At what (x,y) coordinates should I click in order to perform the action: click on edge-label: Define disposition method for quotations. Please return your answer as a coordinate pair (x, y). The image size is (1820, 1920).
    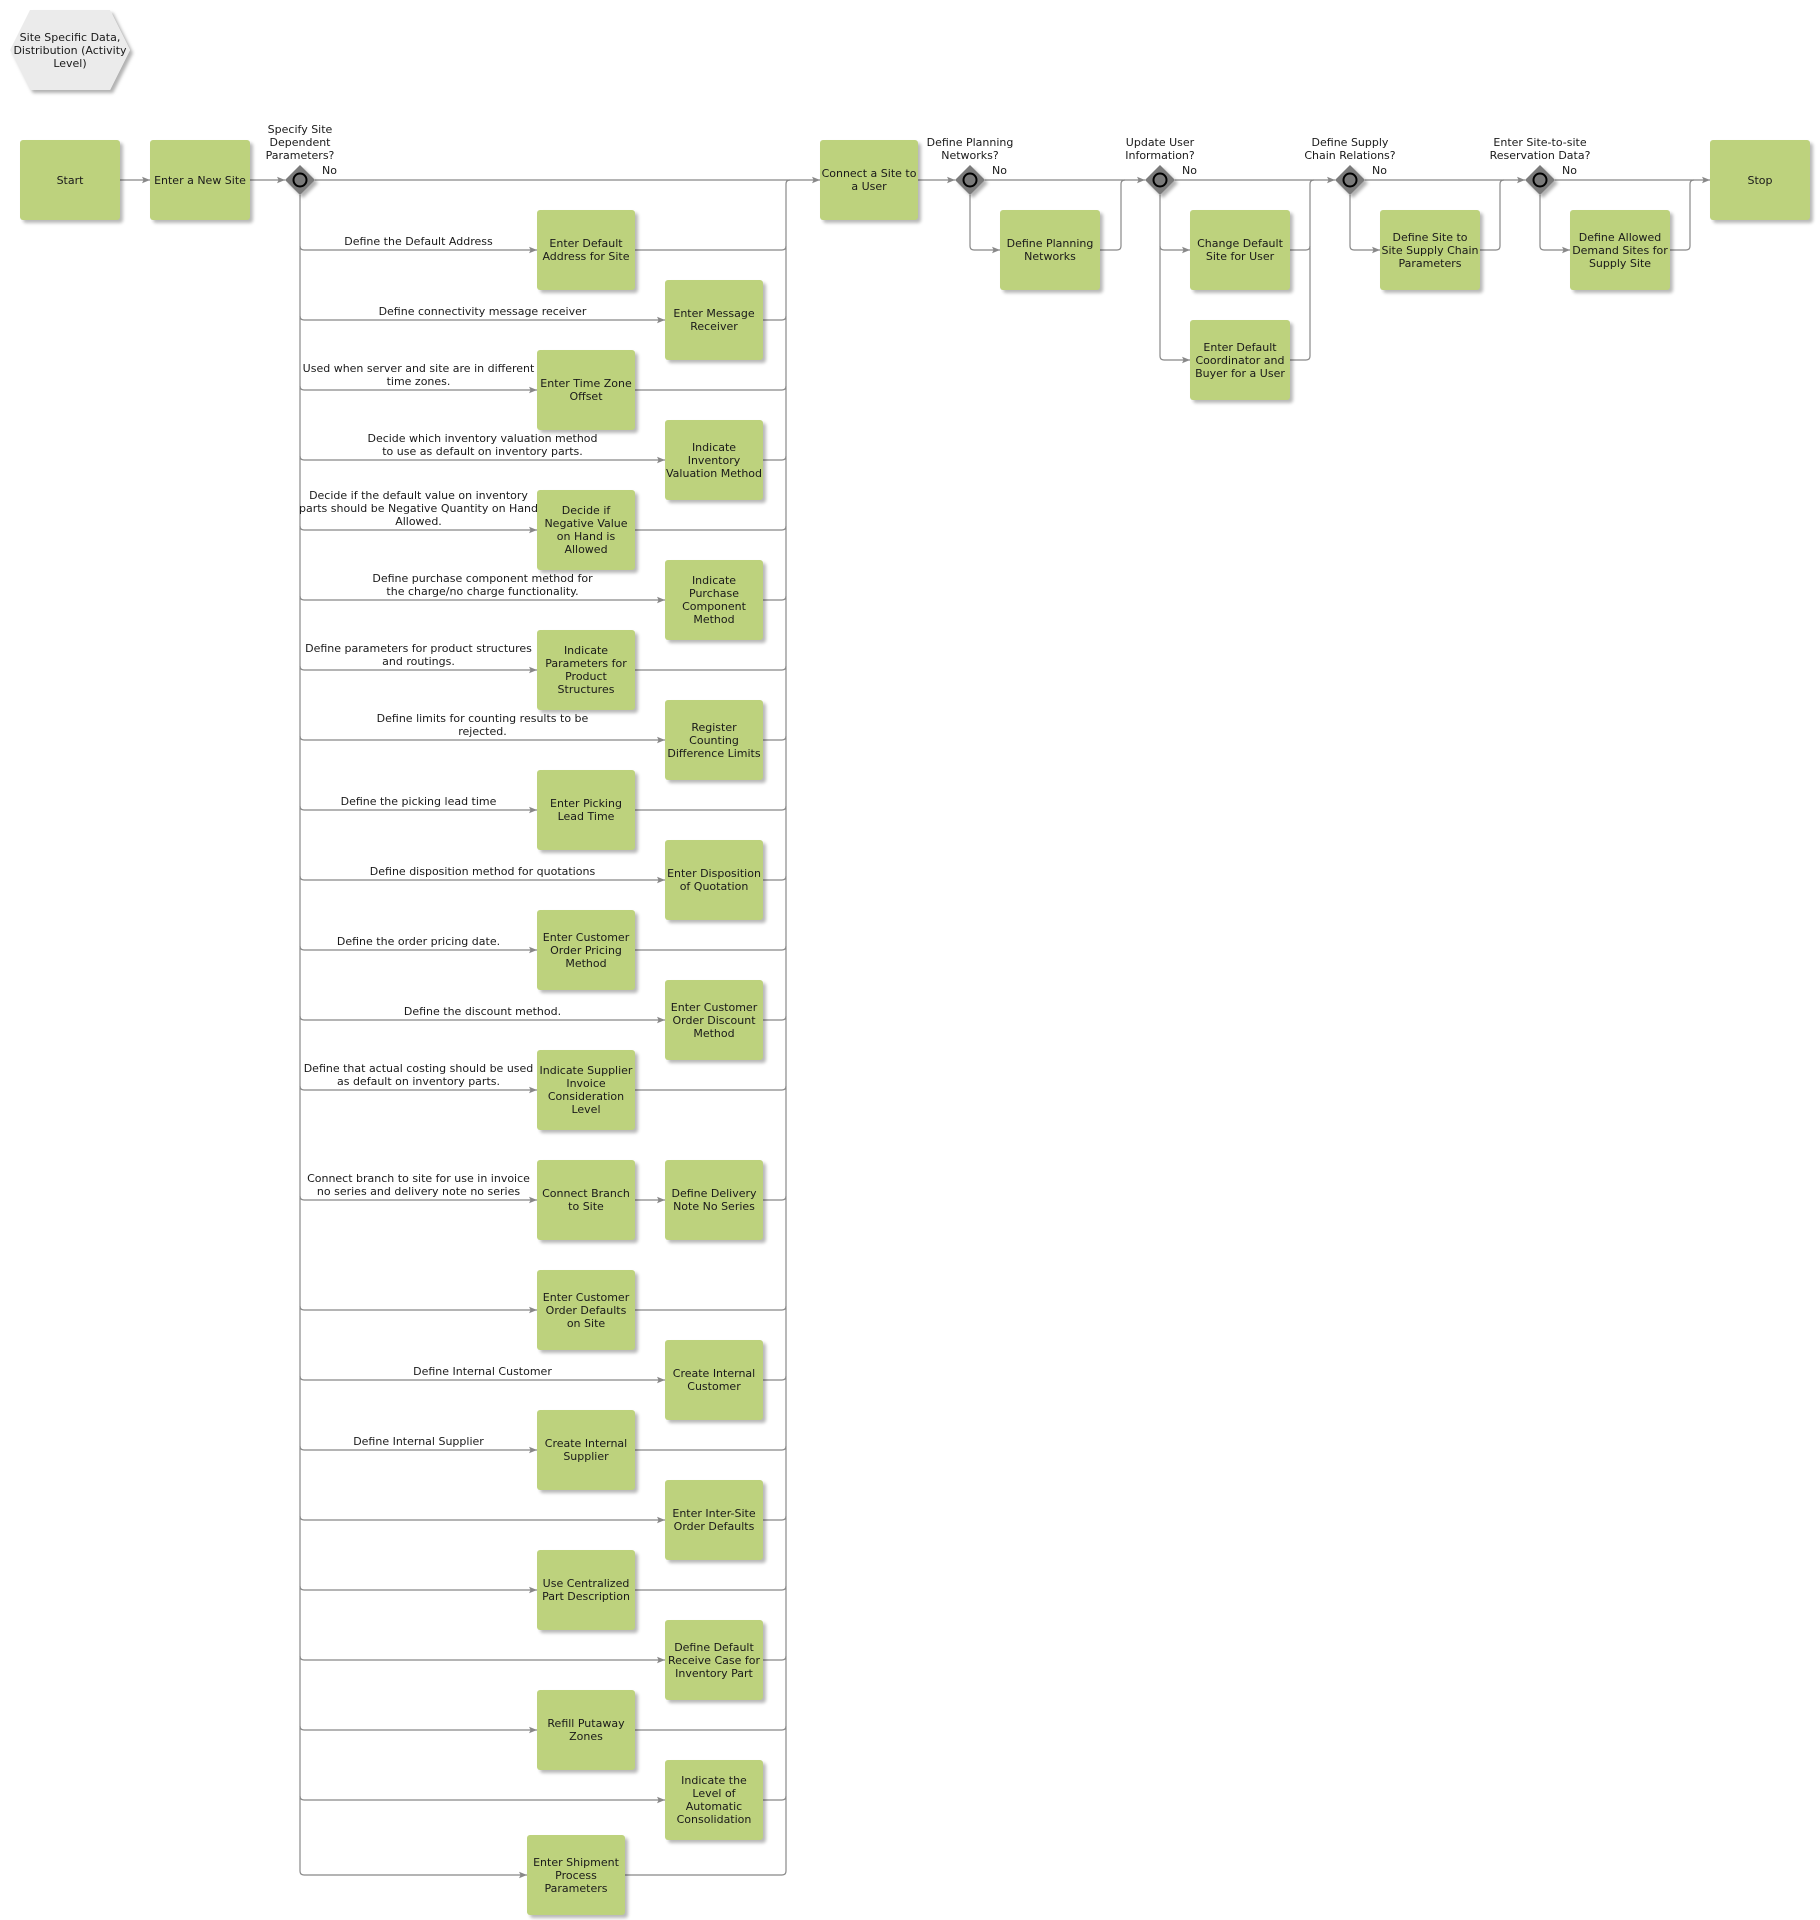
    Looking at the image, I should click on (482, 871).